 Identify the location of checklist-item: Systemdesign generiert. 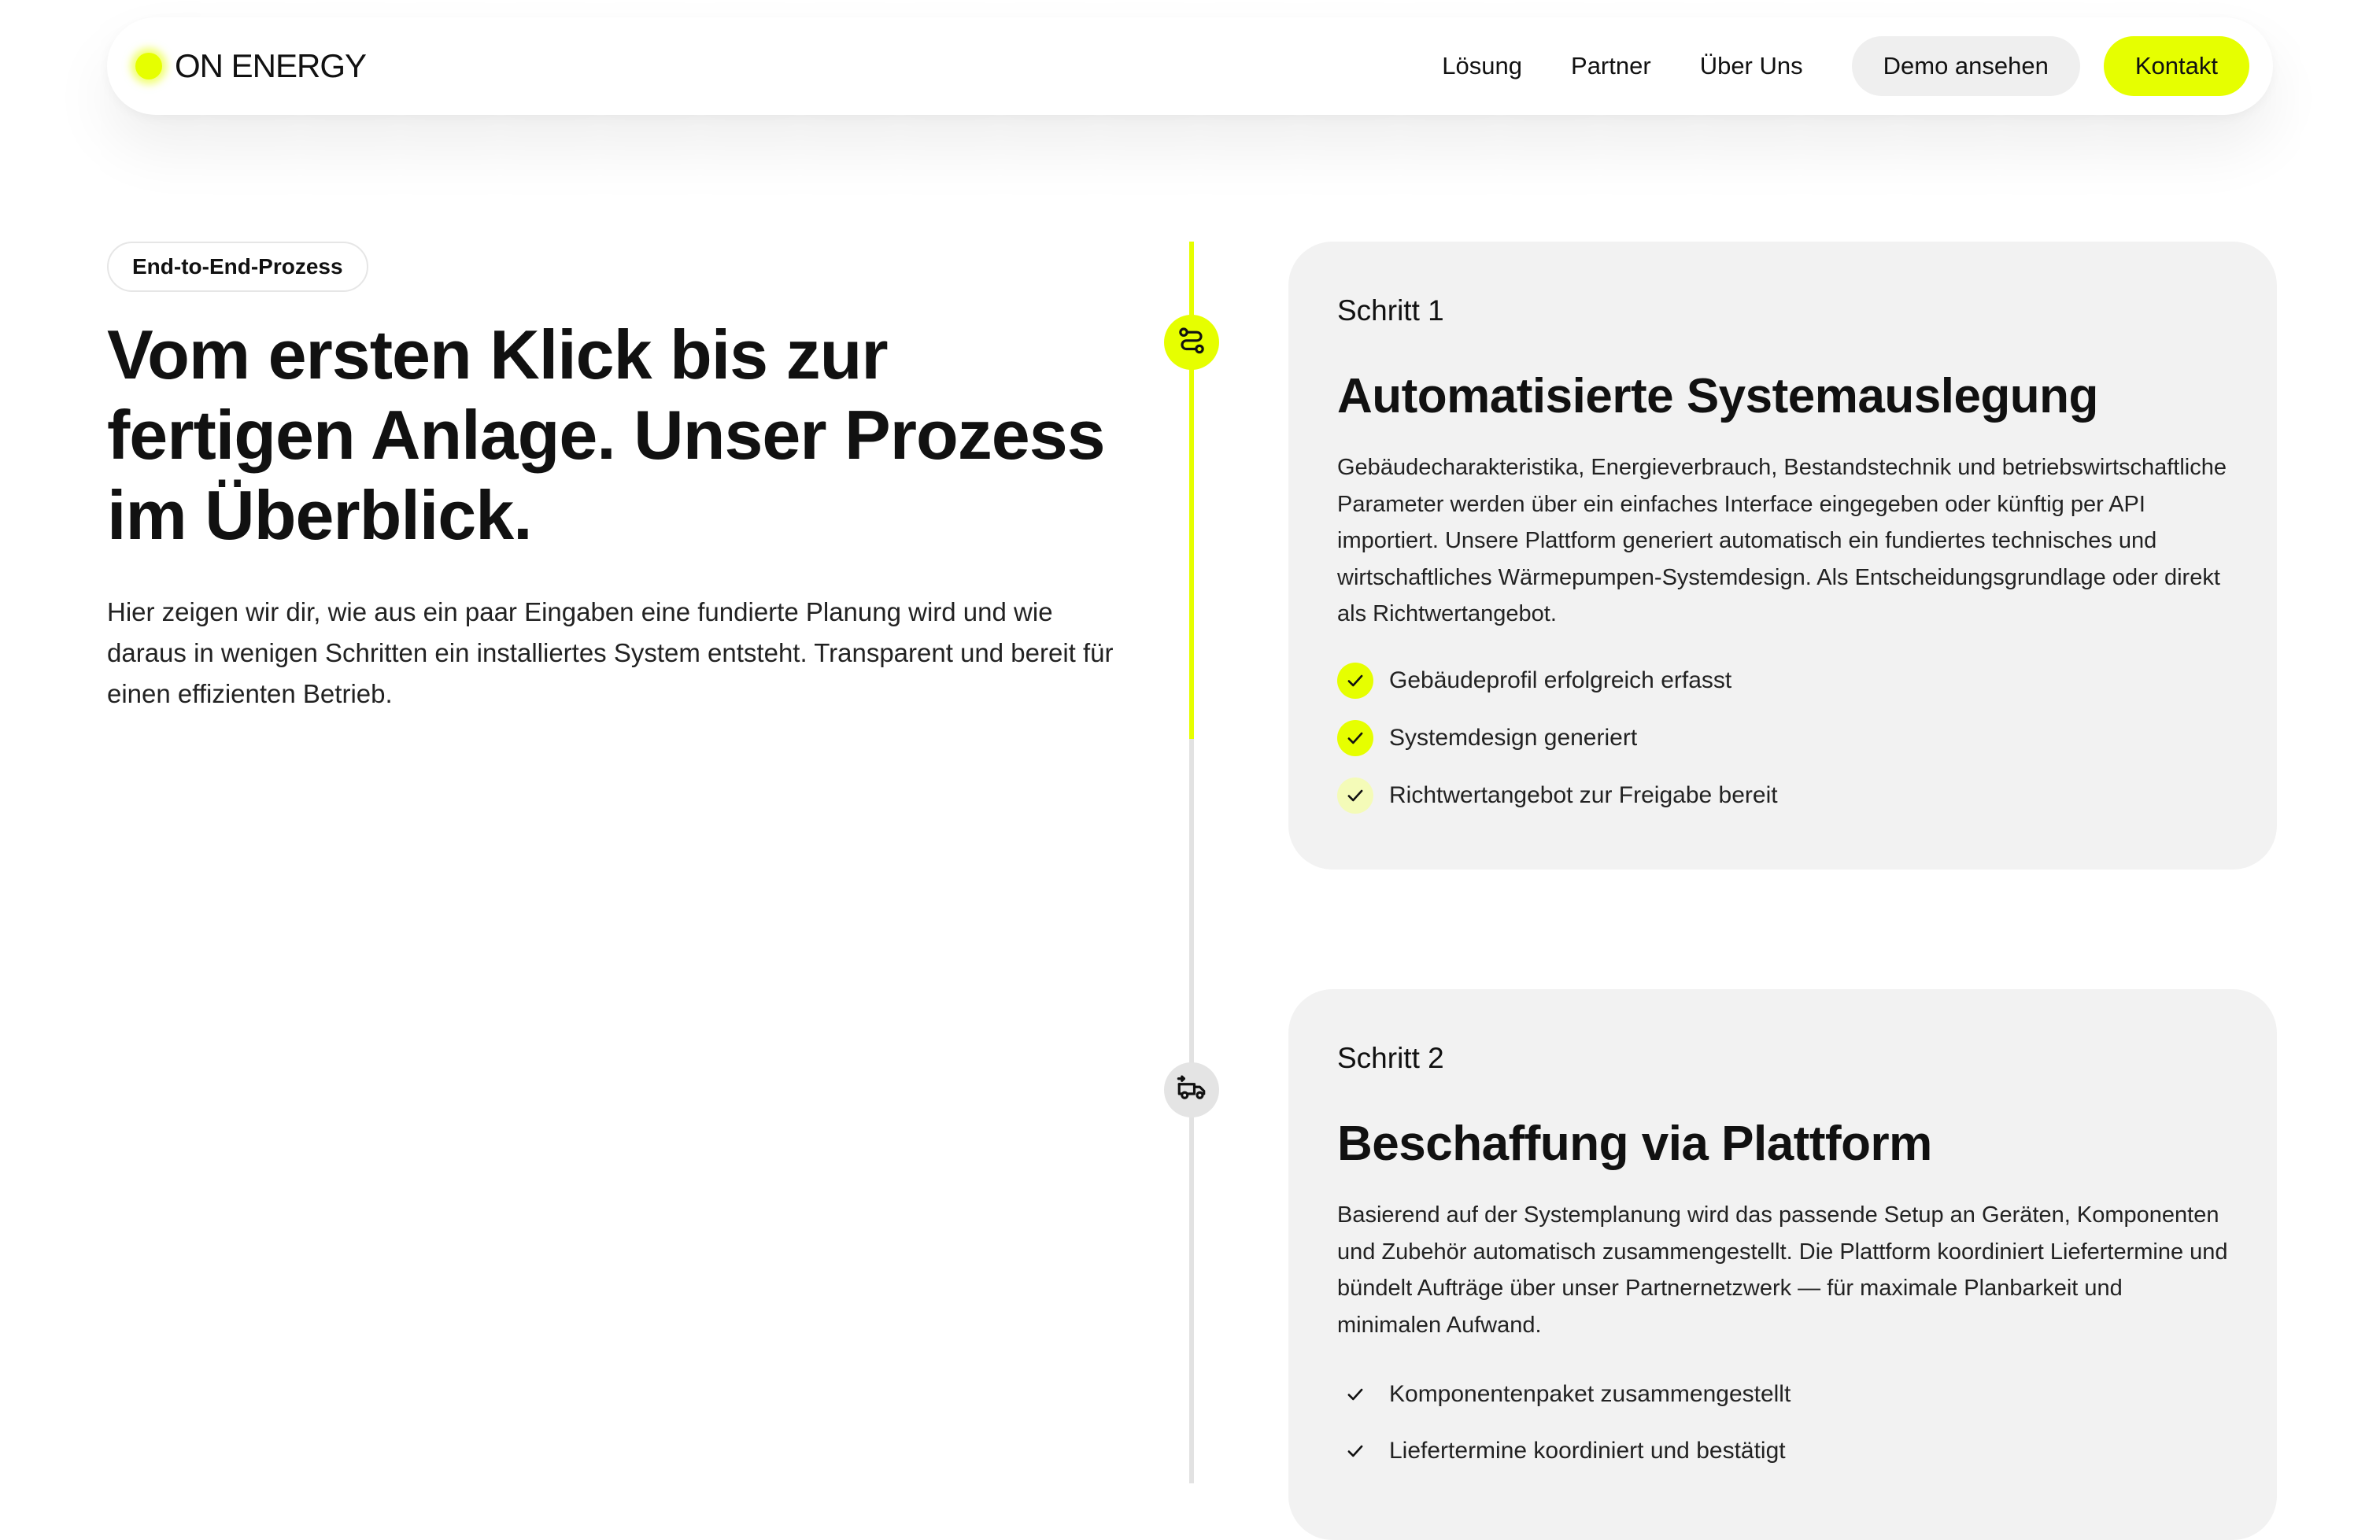
(1782, 737).